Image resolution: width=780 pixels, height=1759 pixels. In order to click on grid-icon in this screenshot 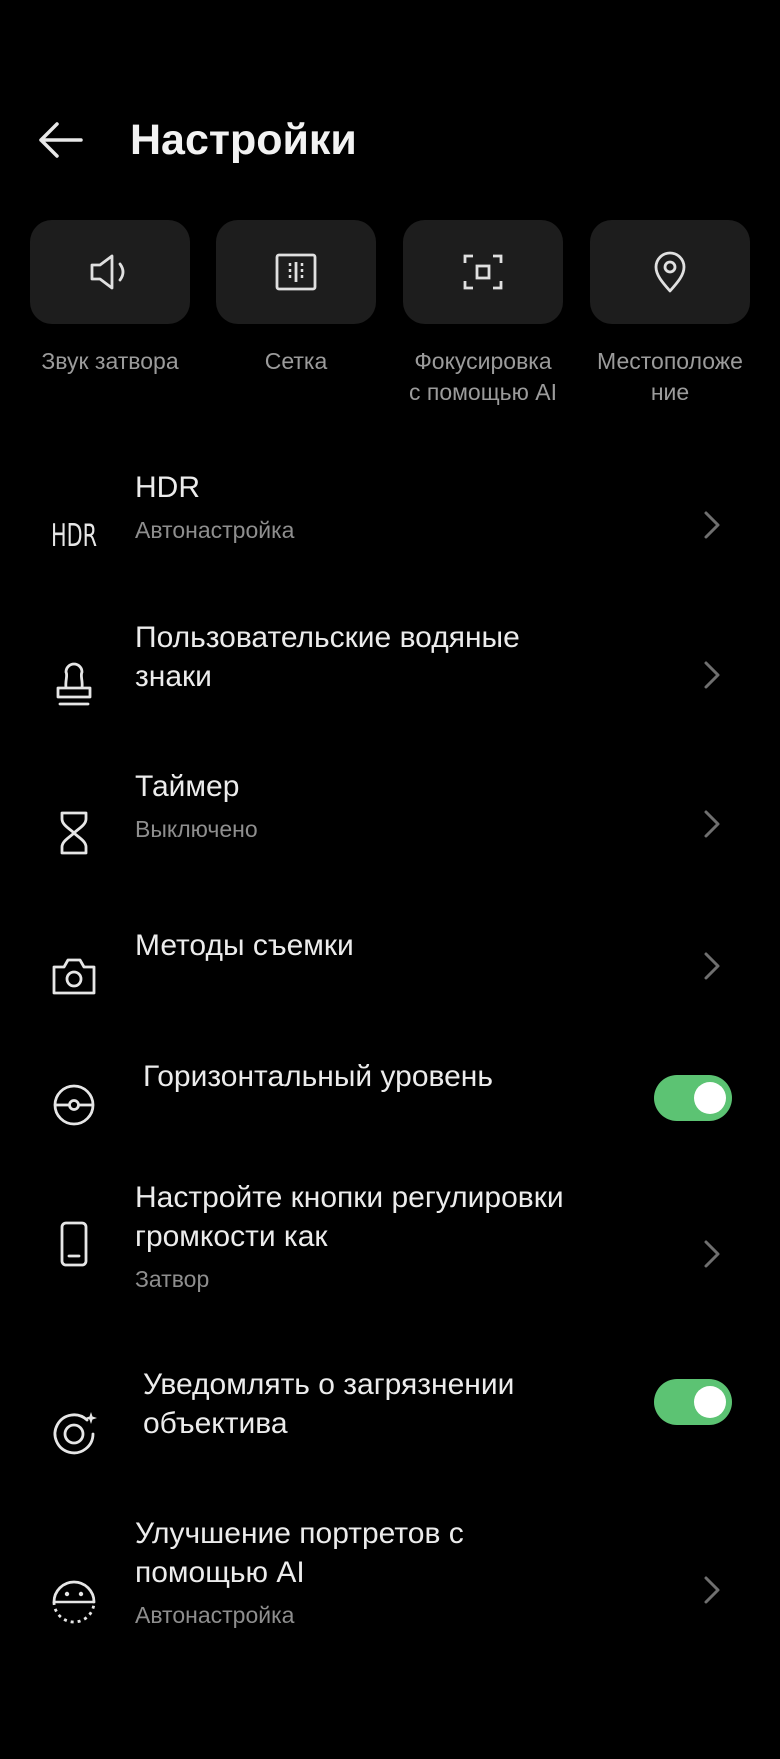, I will do `click(296, 272)`.